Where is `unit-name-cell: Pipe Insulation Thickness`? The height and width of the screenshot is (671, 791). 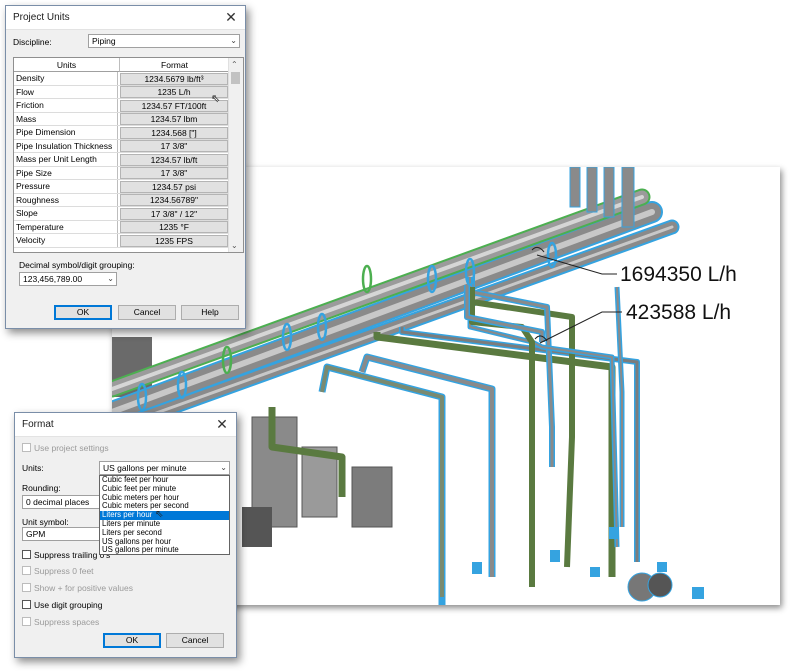
unit-name-cell: Pipe Insulation Thickness is located at coordinates (66, 145).